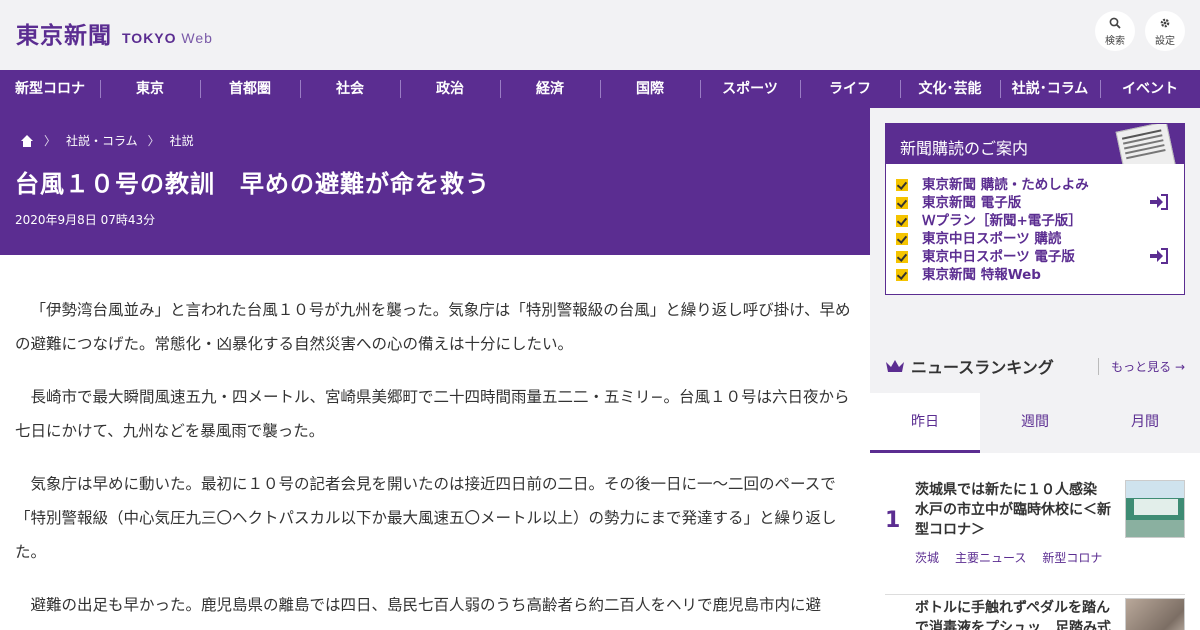 This screenshot has height=630, width=1200. What do you see at coordinates (114, 33) in the screenshot?
I see `site-logo: 東京新聞 TOKYO Web` at bounding box center [114, 33].